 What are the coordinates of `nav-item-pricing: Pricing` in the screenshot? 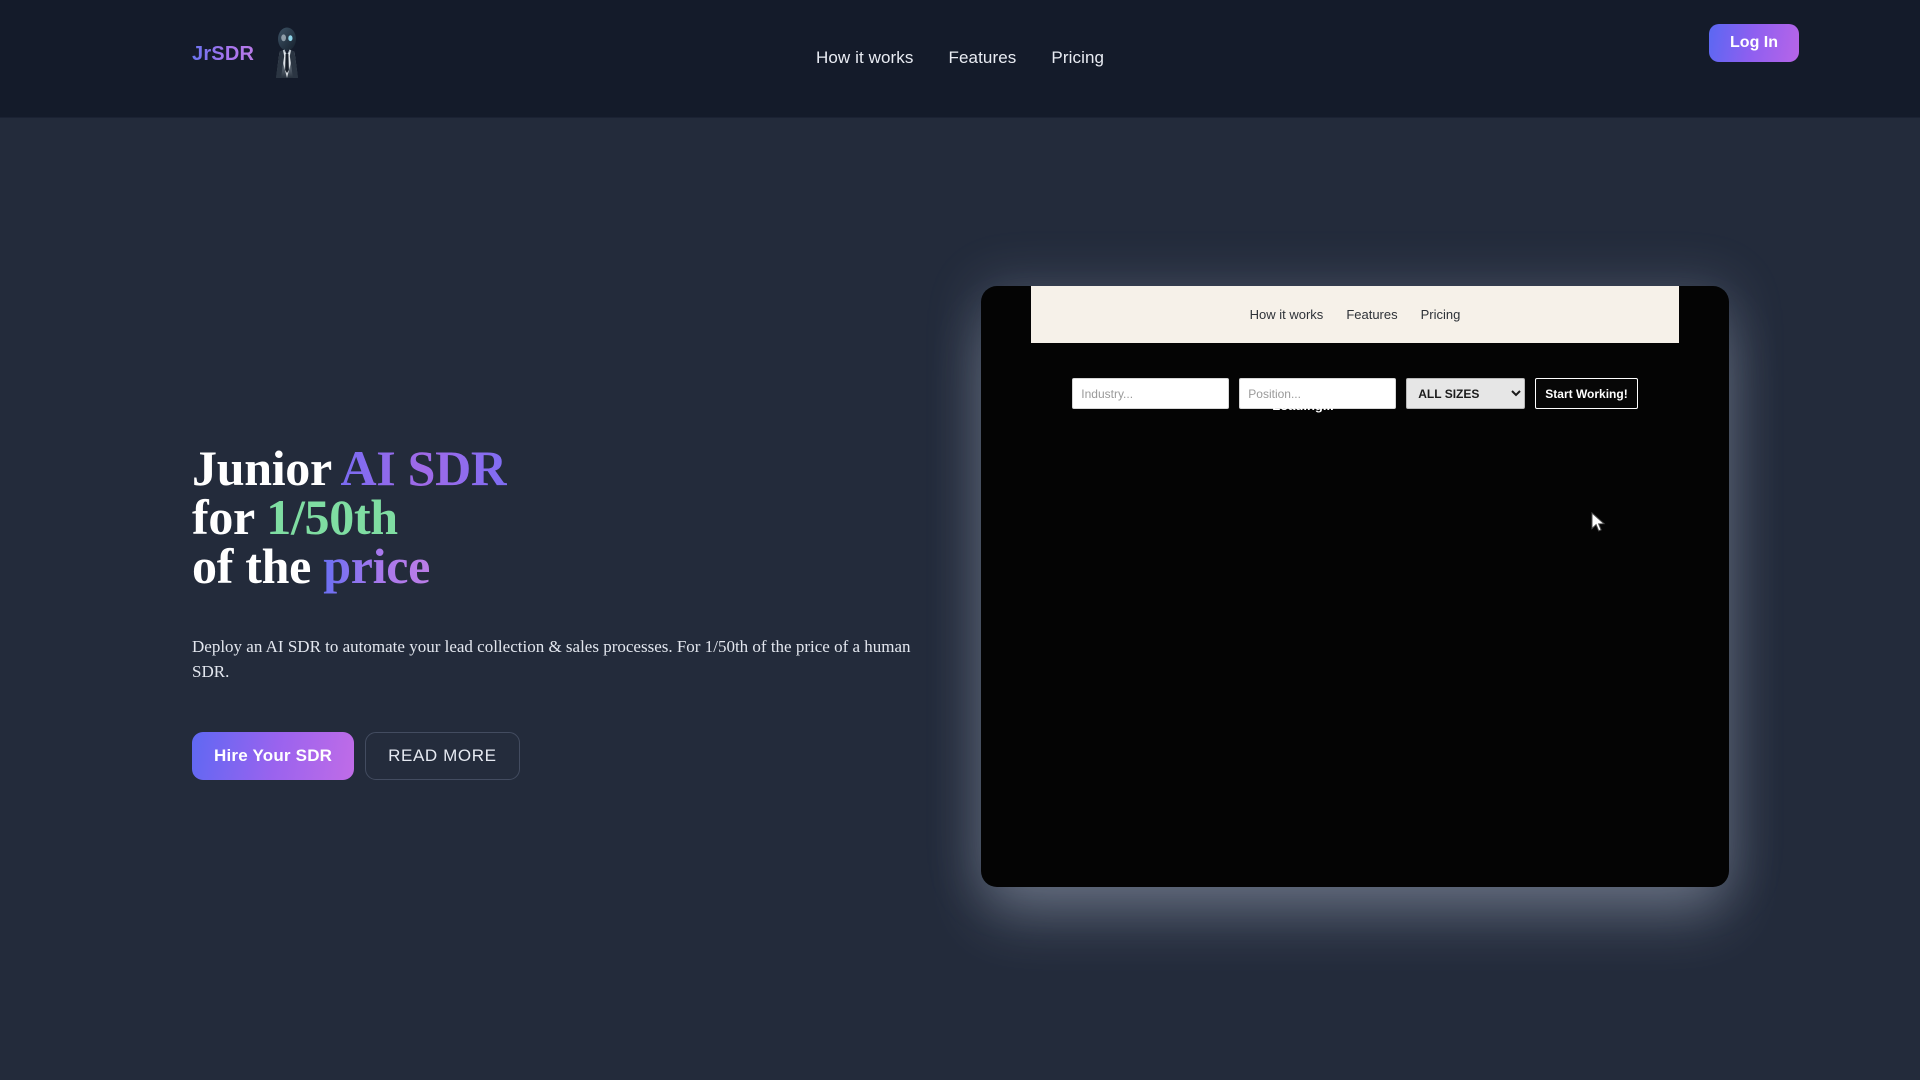 It's located at (1077, 58).